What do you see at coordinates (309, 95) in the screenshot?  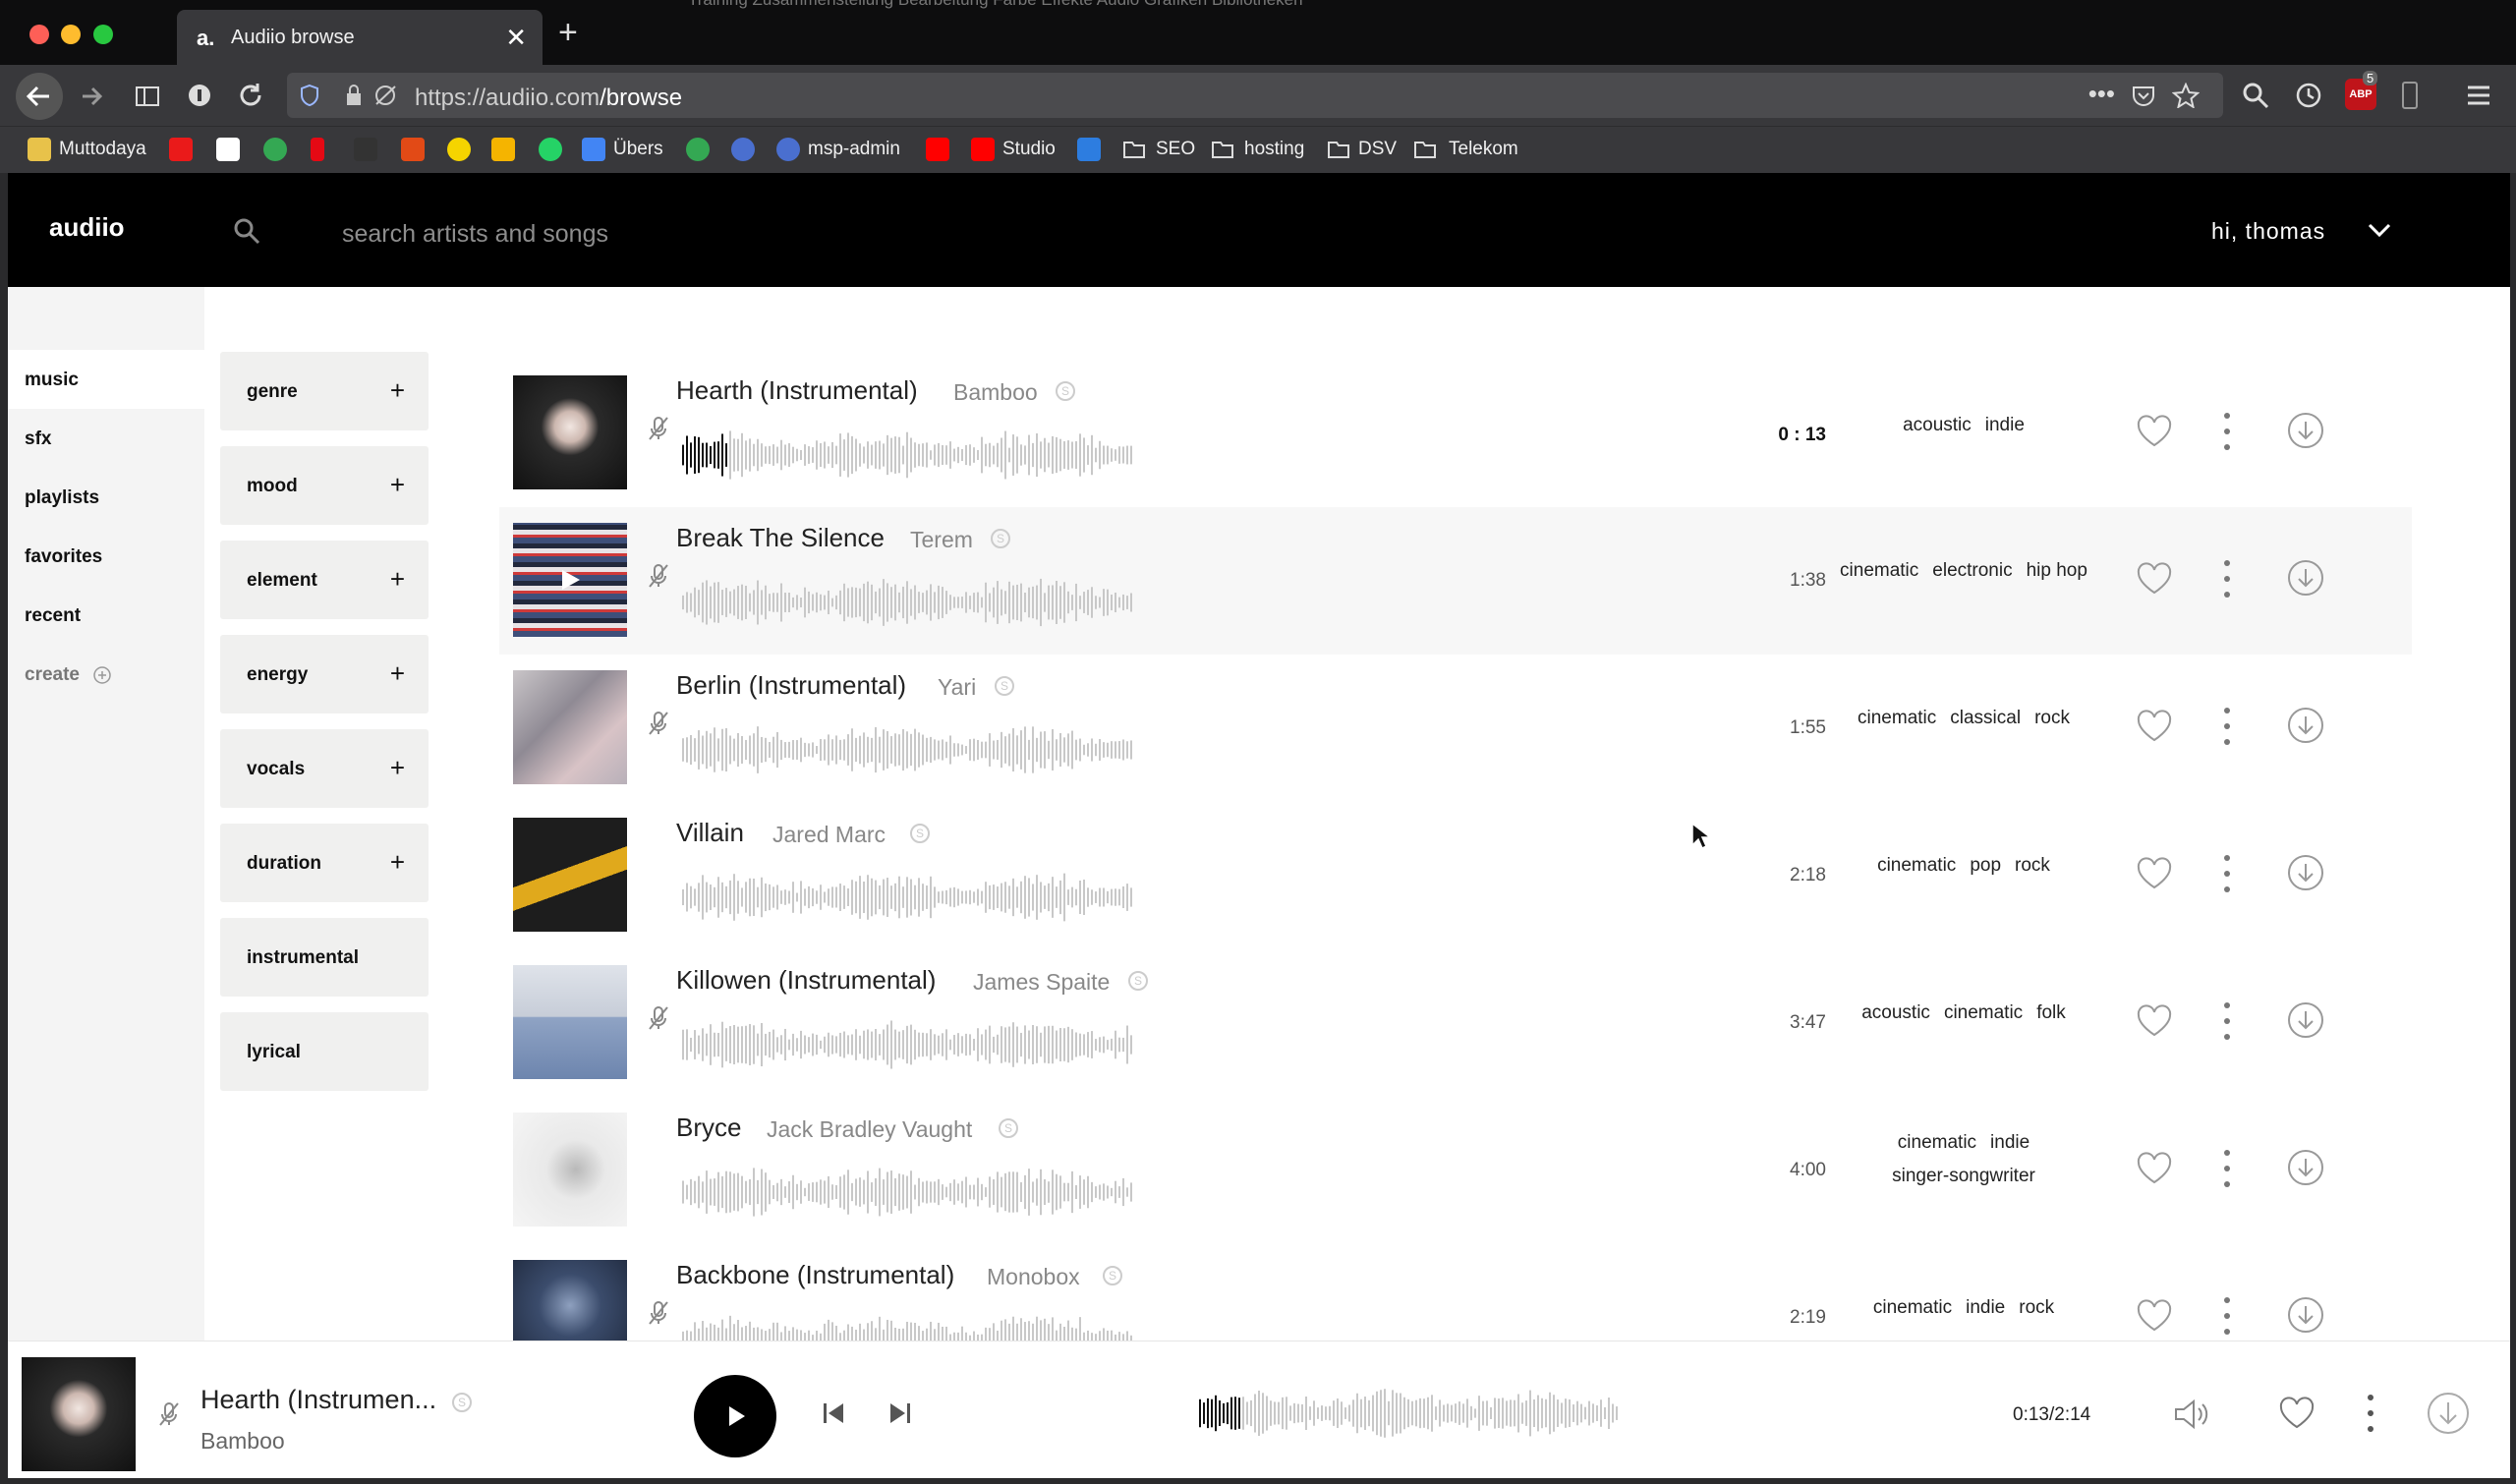 I see `shield-icon` at bounding box center [309, 95].